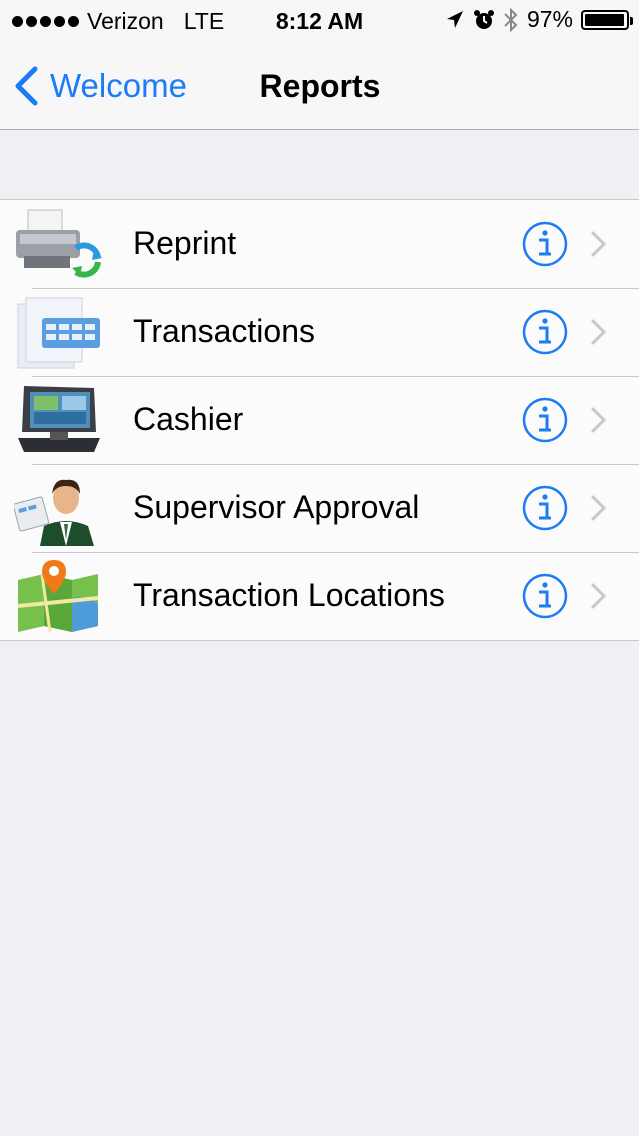 This screenshot has width=639, height=1136. What do you see at coordinates (483, 19) in the screenshot?
I see `alarm-icon` at bounding box center [483, 19].